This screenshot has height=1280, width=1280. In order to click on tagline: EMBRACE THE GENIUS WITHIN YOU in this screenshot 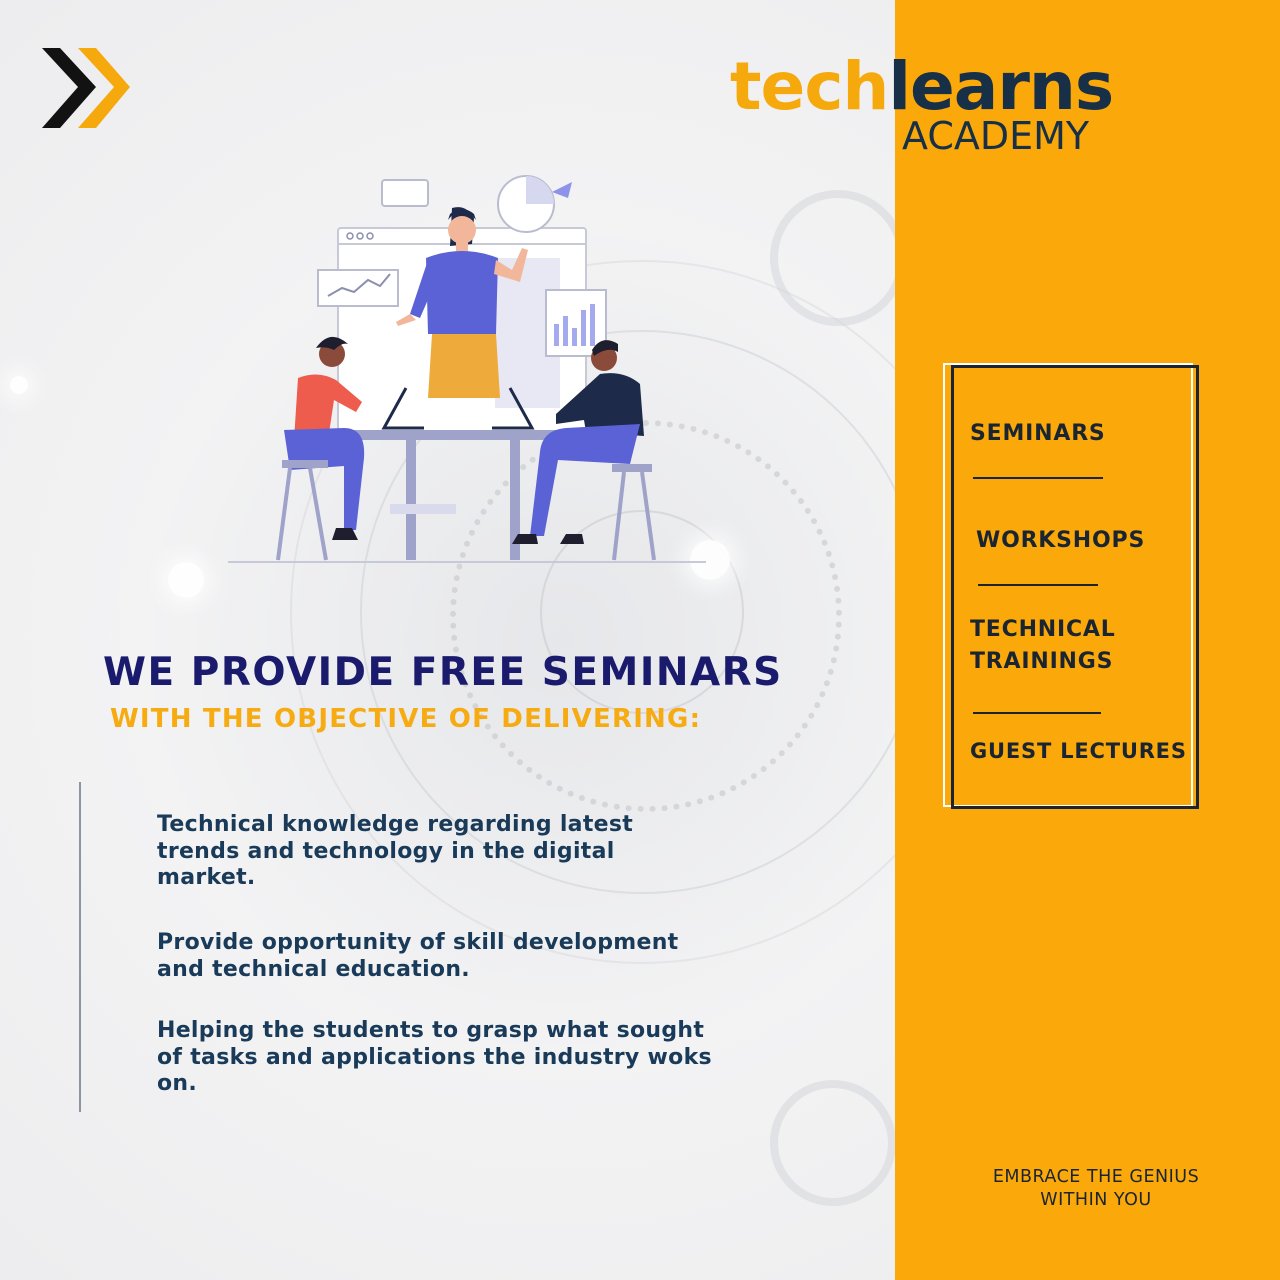, I will do `click(1096, 1188)`.